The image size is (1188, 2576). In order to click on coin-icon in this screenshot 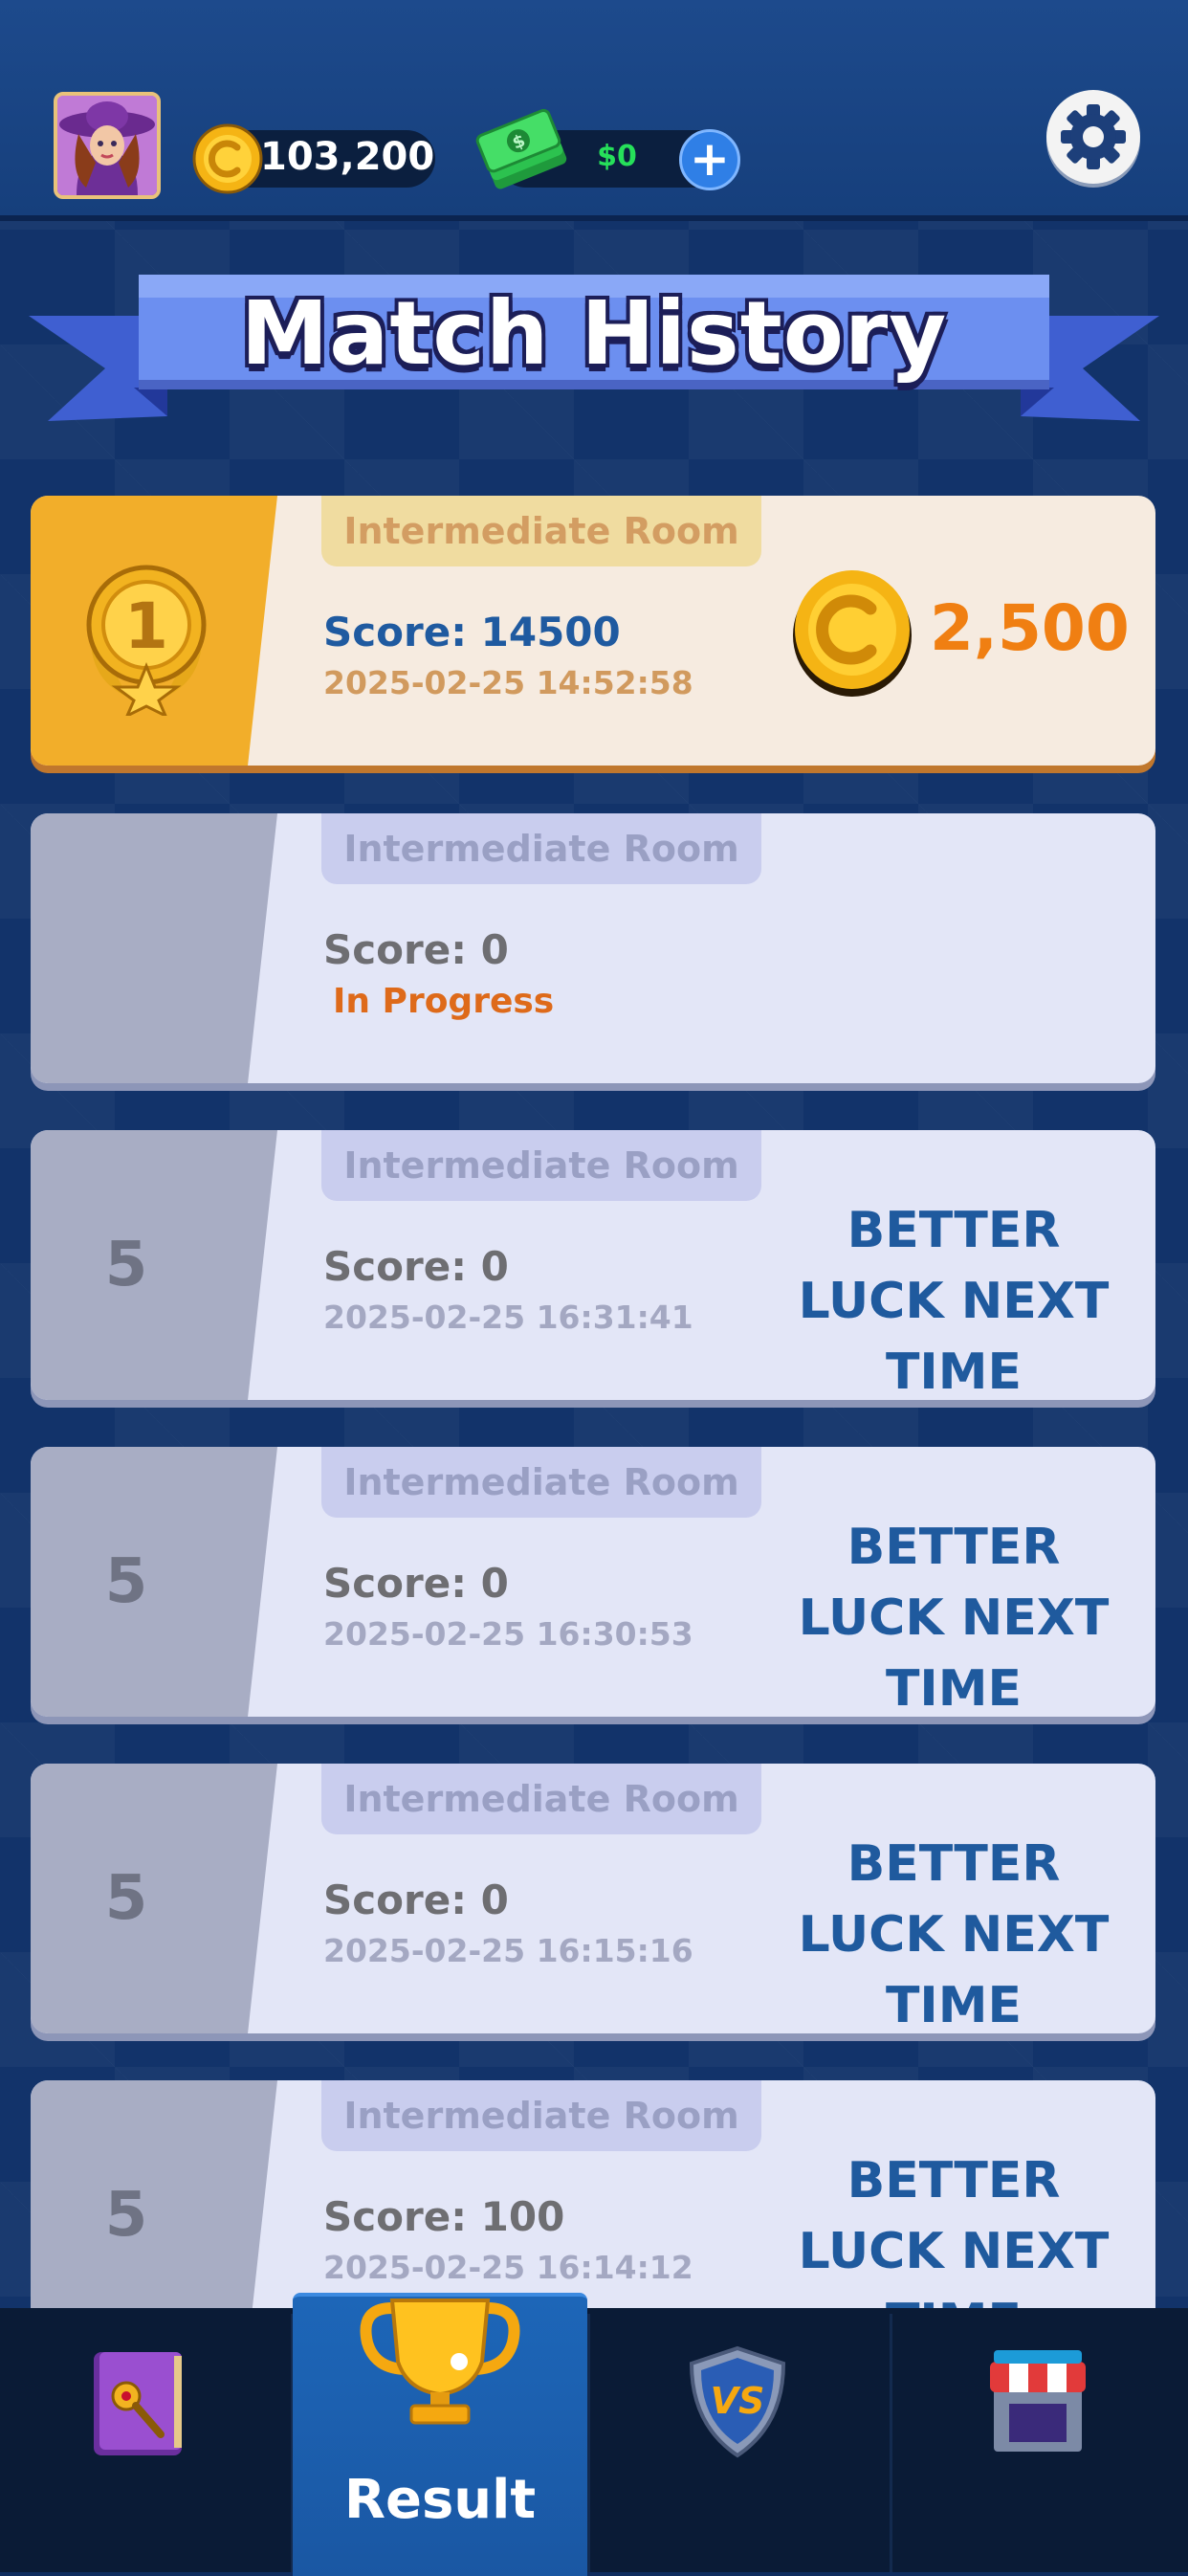, I will do `click(227, 158)`.